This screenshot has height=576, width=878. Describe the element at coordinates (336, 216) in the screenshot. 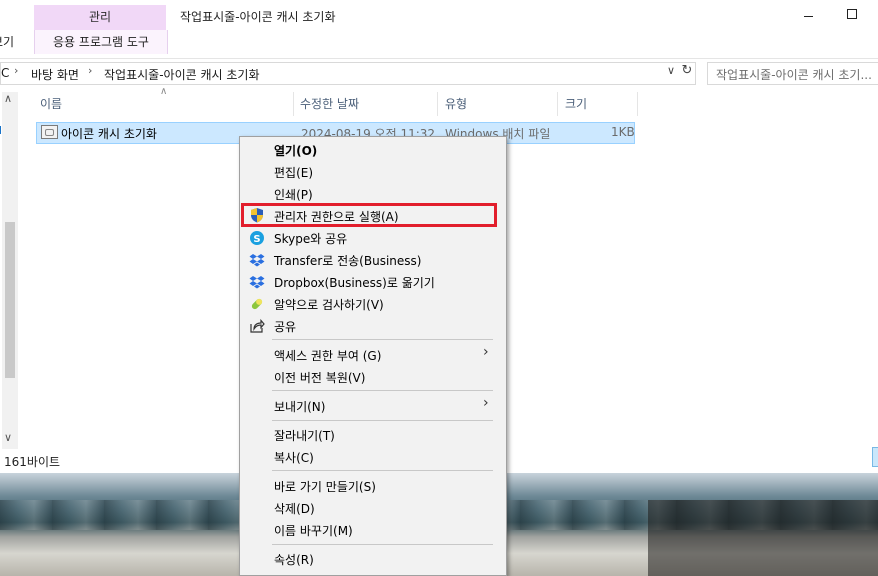

I see `menu-item-run-as-admin: 관리자 권한으로 실행(A)` at that location.